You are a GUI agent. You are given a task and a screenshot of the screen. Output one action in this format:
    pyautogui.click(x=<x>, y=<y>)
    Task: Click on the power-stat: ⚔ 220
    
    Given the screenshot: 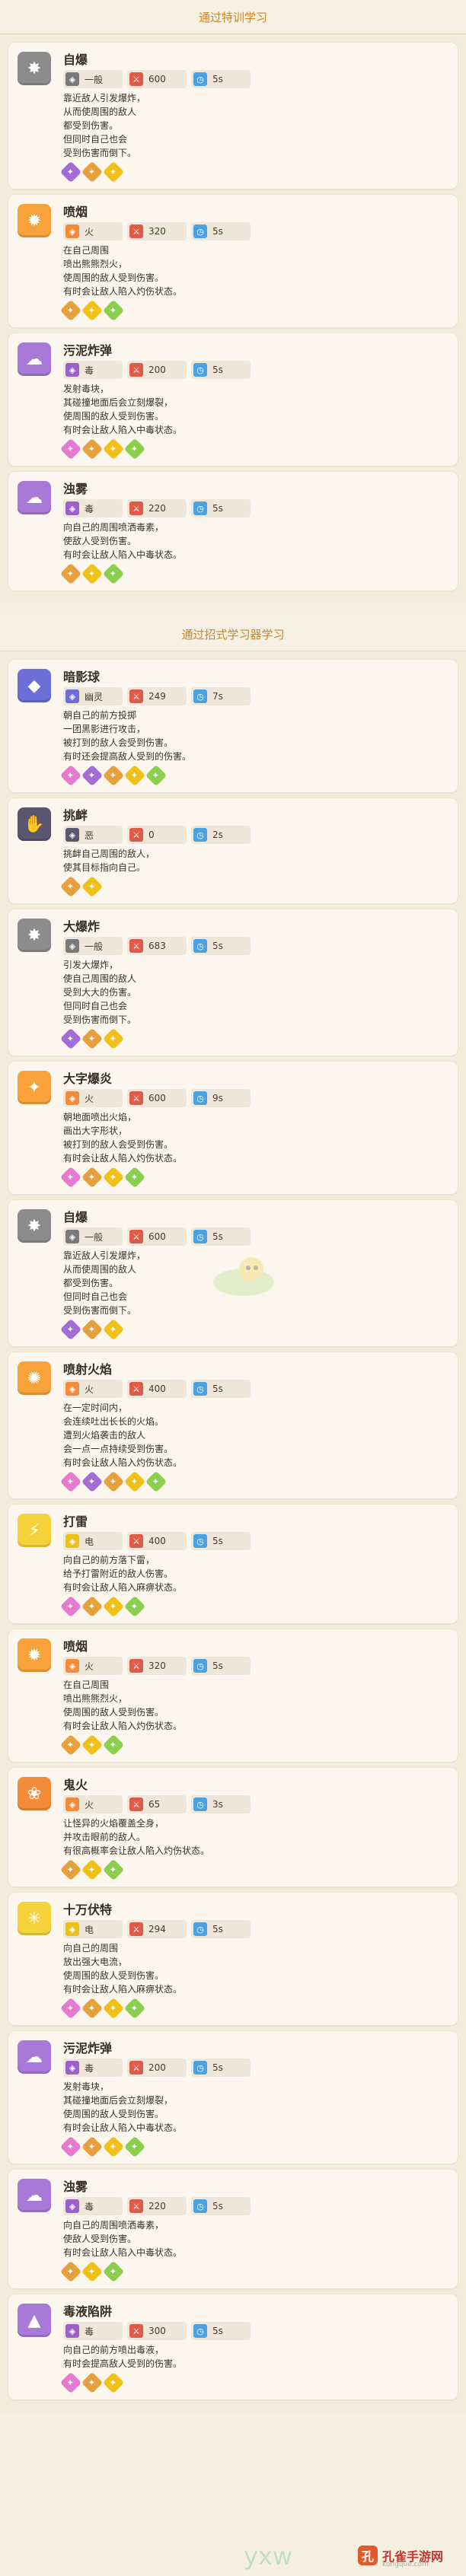 What is the action you would take?
    pyautogui.click(x=157, y=2206)
    